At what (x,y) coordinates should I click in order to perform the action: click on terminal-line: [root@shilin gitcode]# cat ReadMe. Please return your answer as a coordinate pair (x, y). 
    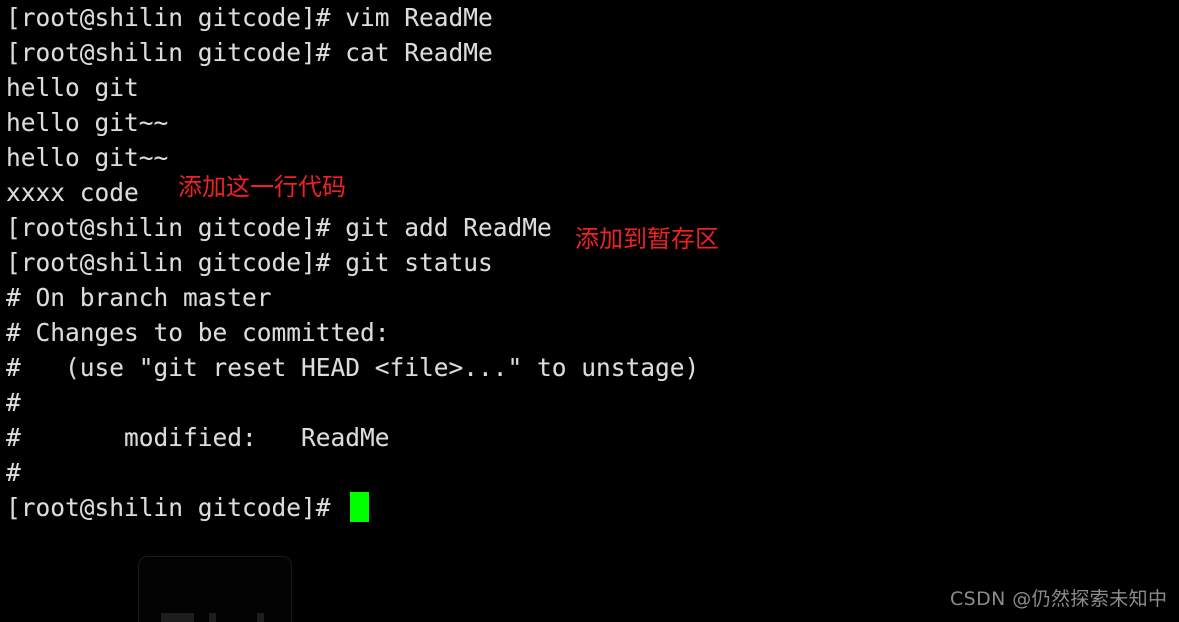
    Looking at the image, I should click on (249, 52).